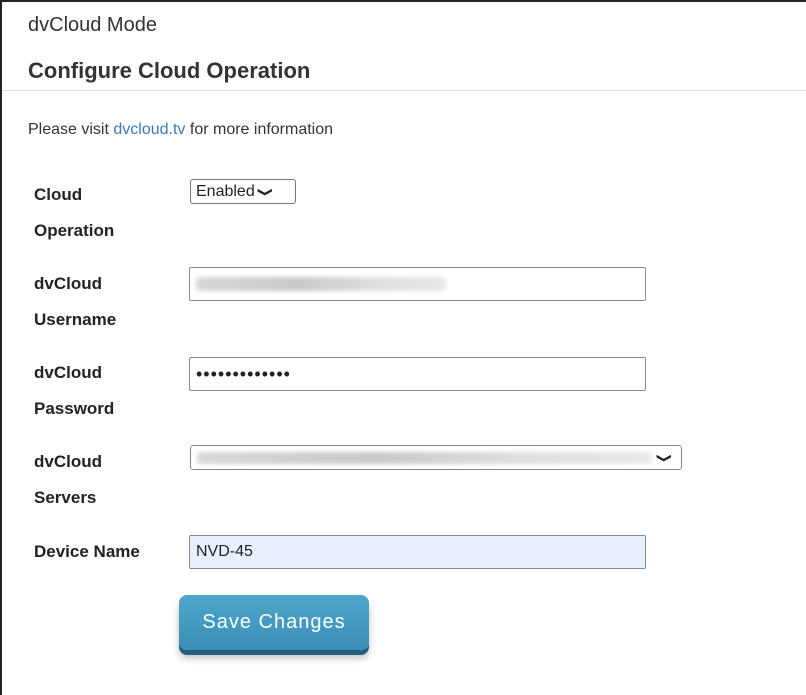 This screenshot has height=695, width=806. I want to click on password-input: •••••••••••••, so click(417, 374).